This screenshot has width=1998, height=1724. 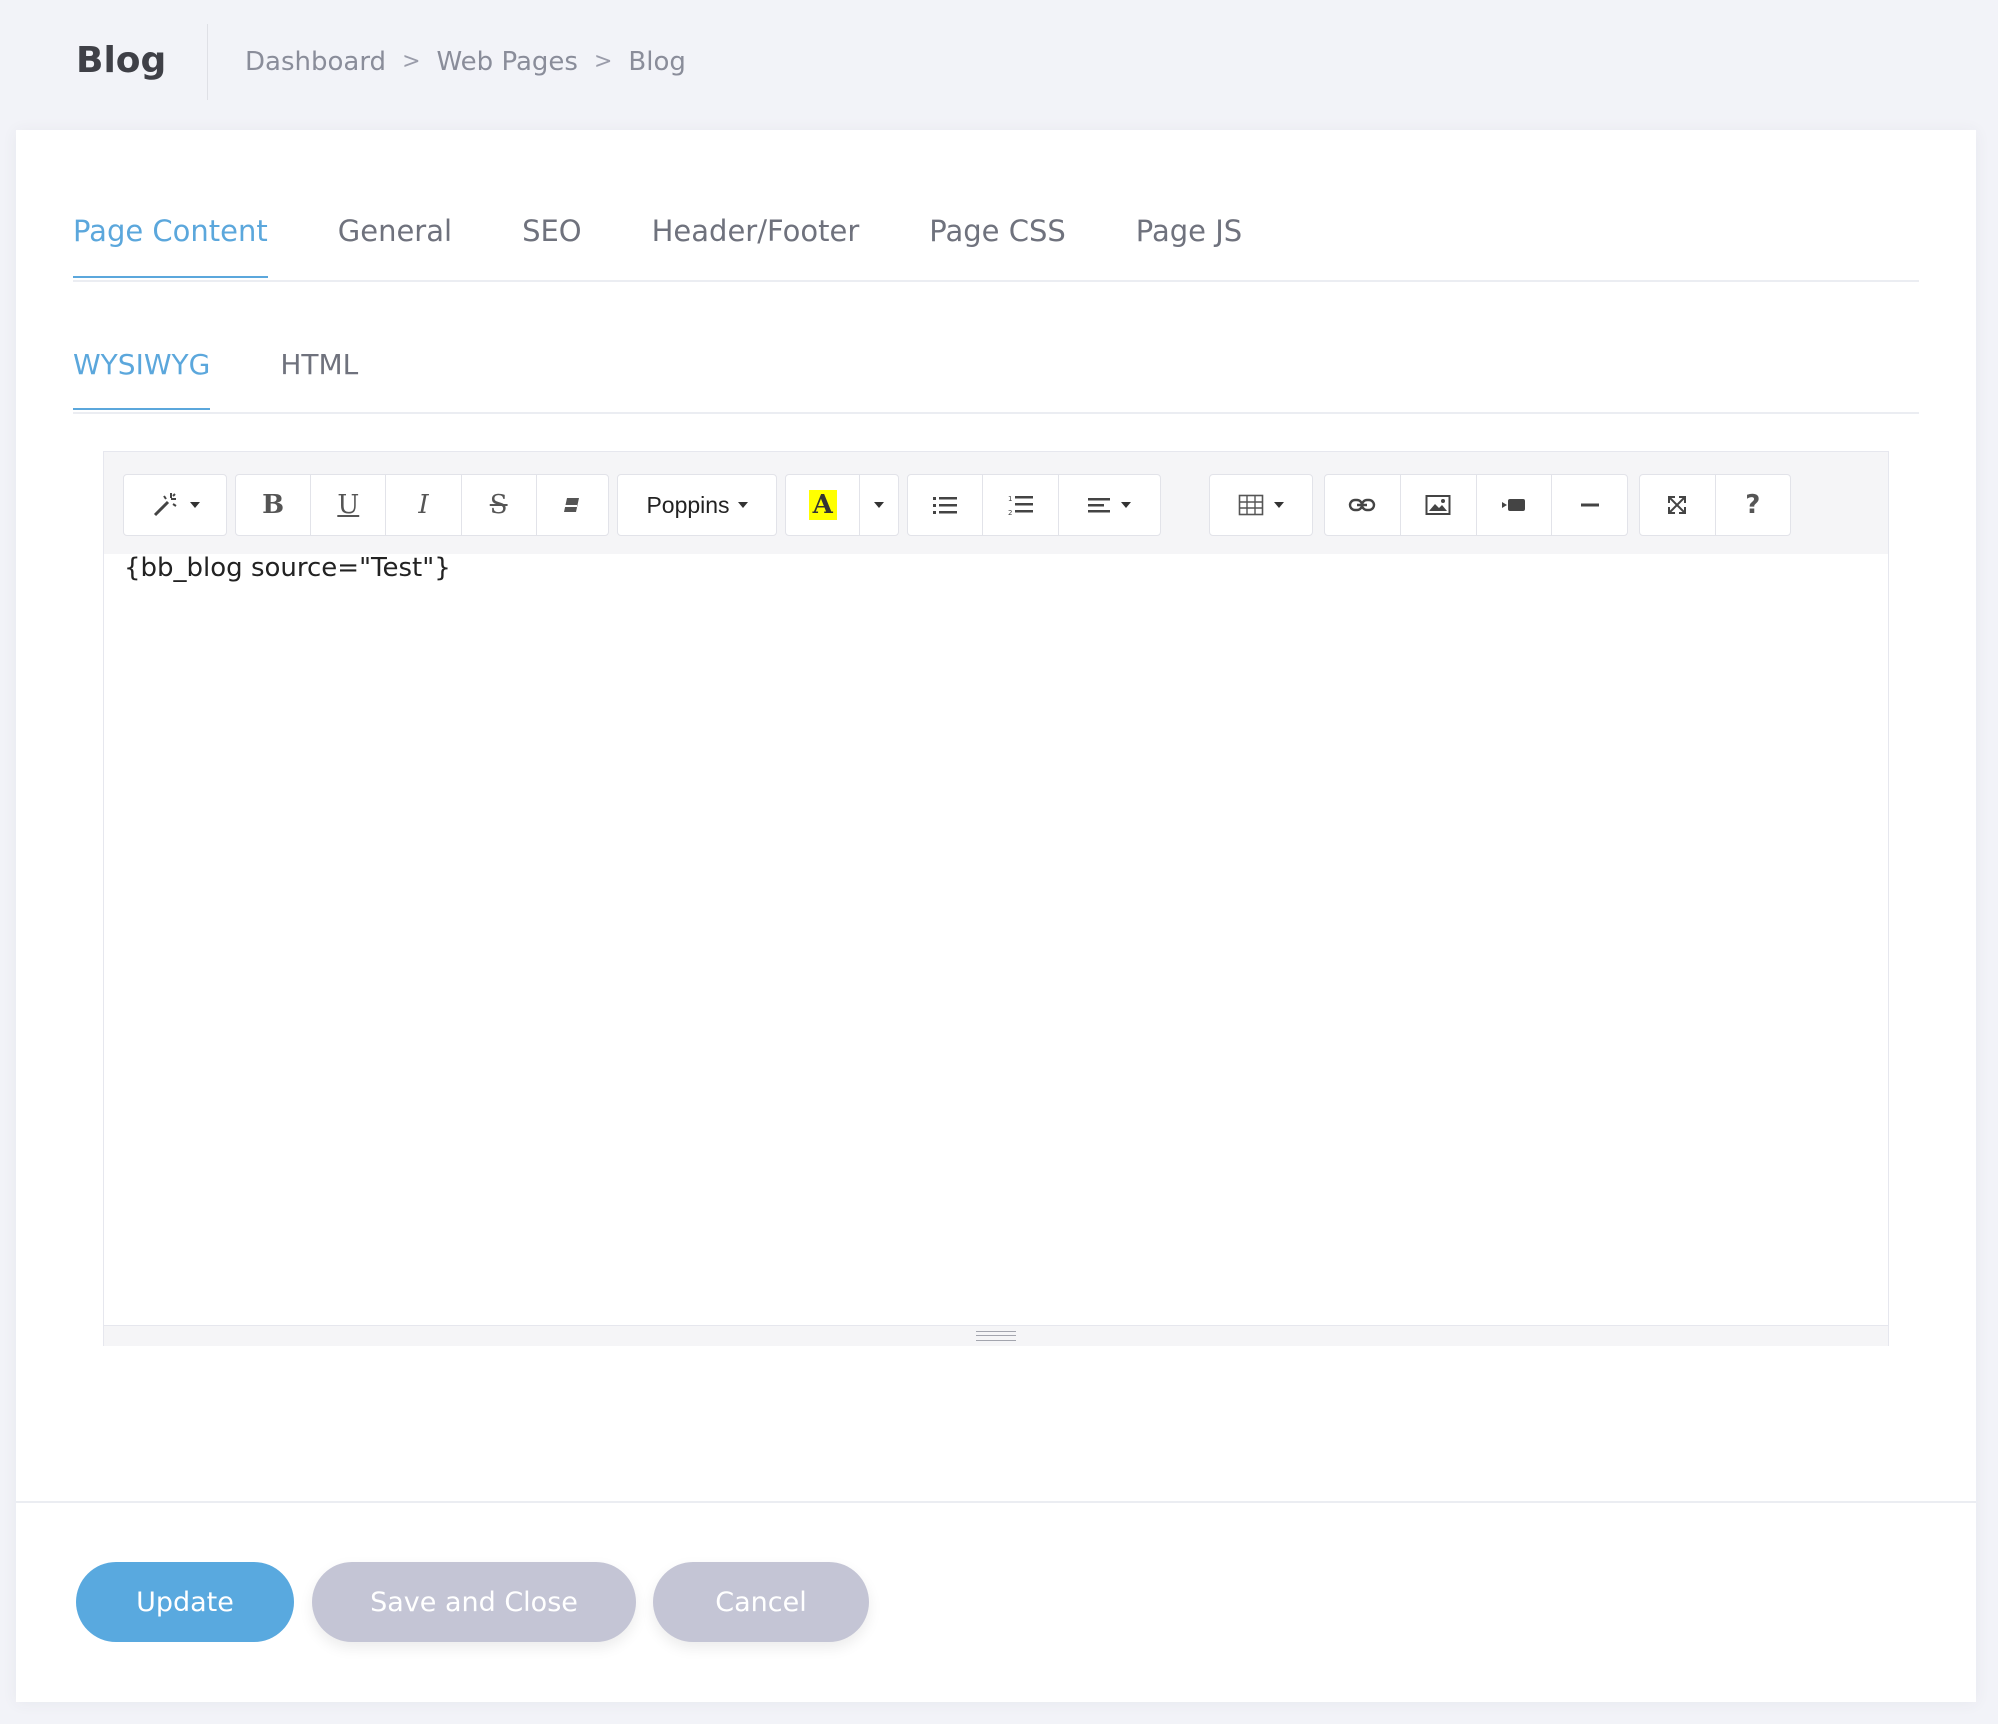 What do you see at coordinates (507, 62) in the screenshot?
I see `breadcrumb-web-pages: Web Pages` at bounding box center [507, 62].